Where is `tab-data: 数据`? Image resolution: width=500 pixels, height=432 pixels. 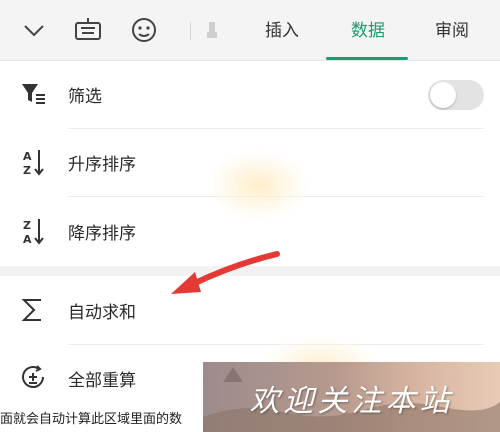
tab-data: 数据 is located at coordinates (368, 31).